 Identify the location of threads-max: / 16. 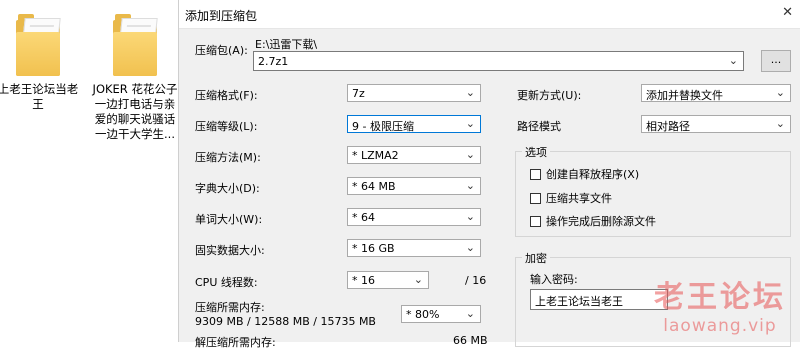
(476, 280).